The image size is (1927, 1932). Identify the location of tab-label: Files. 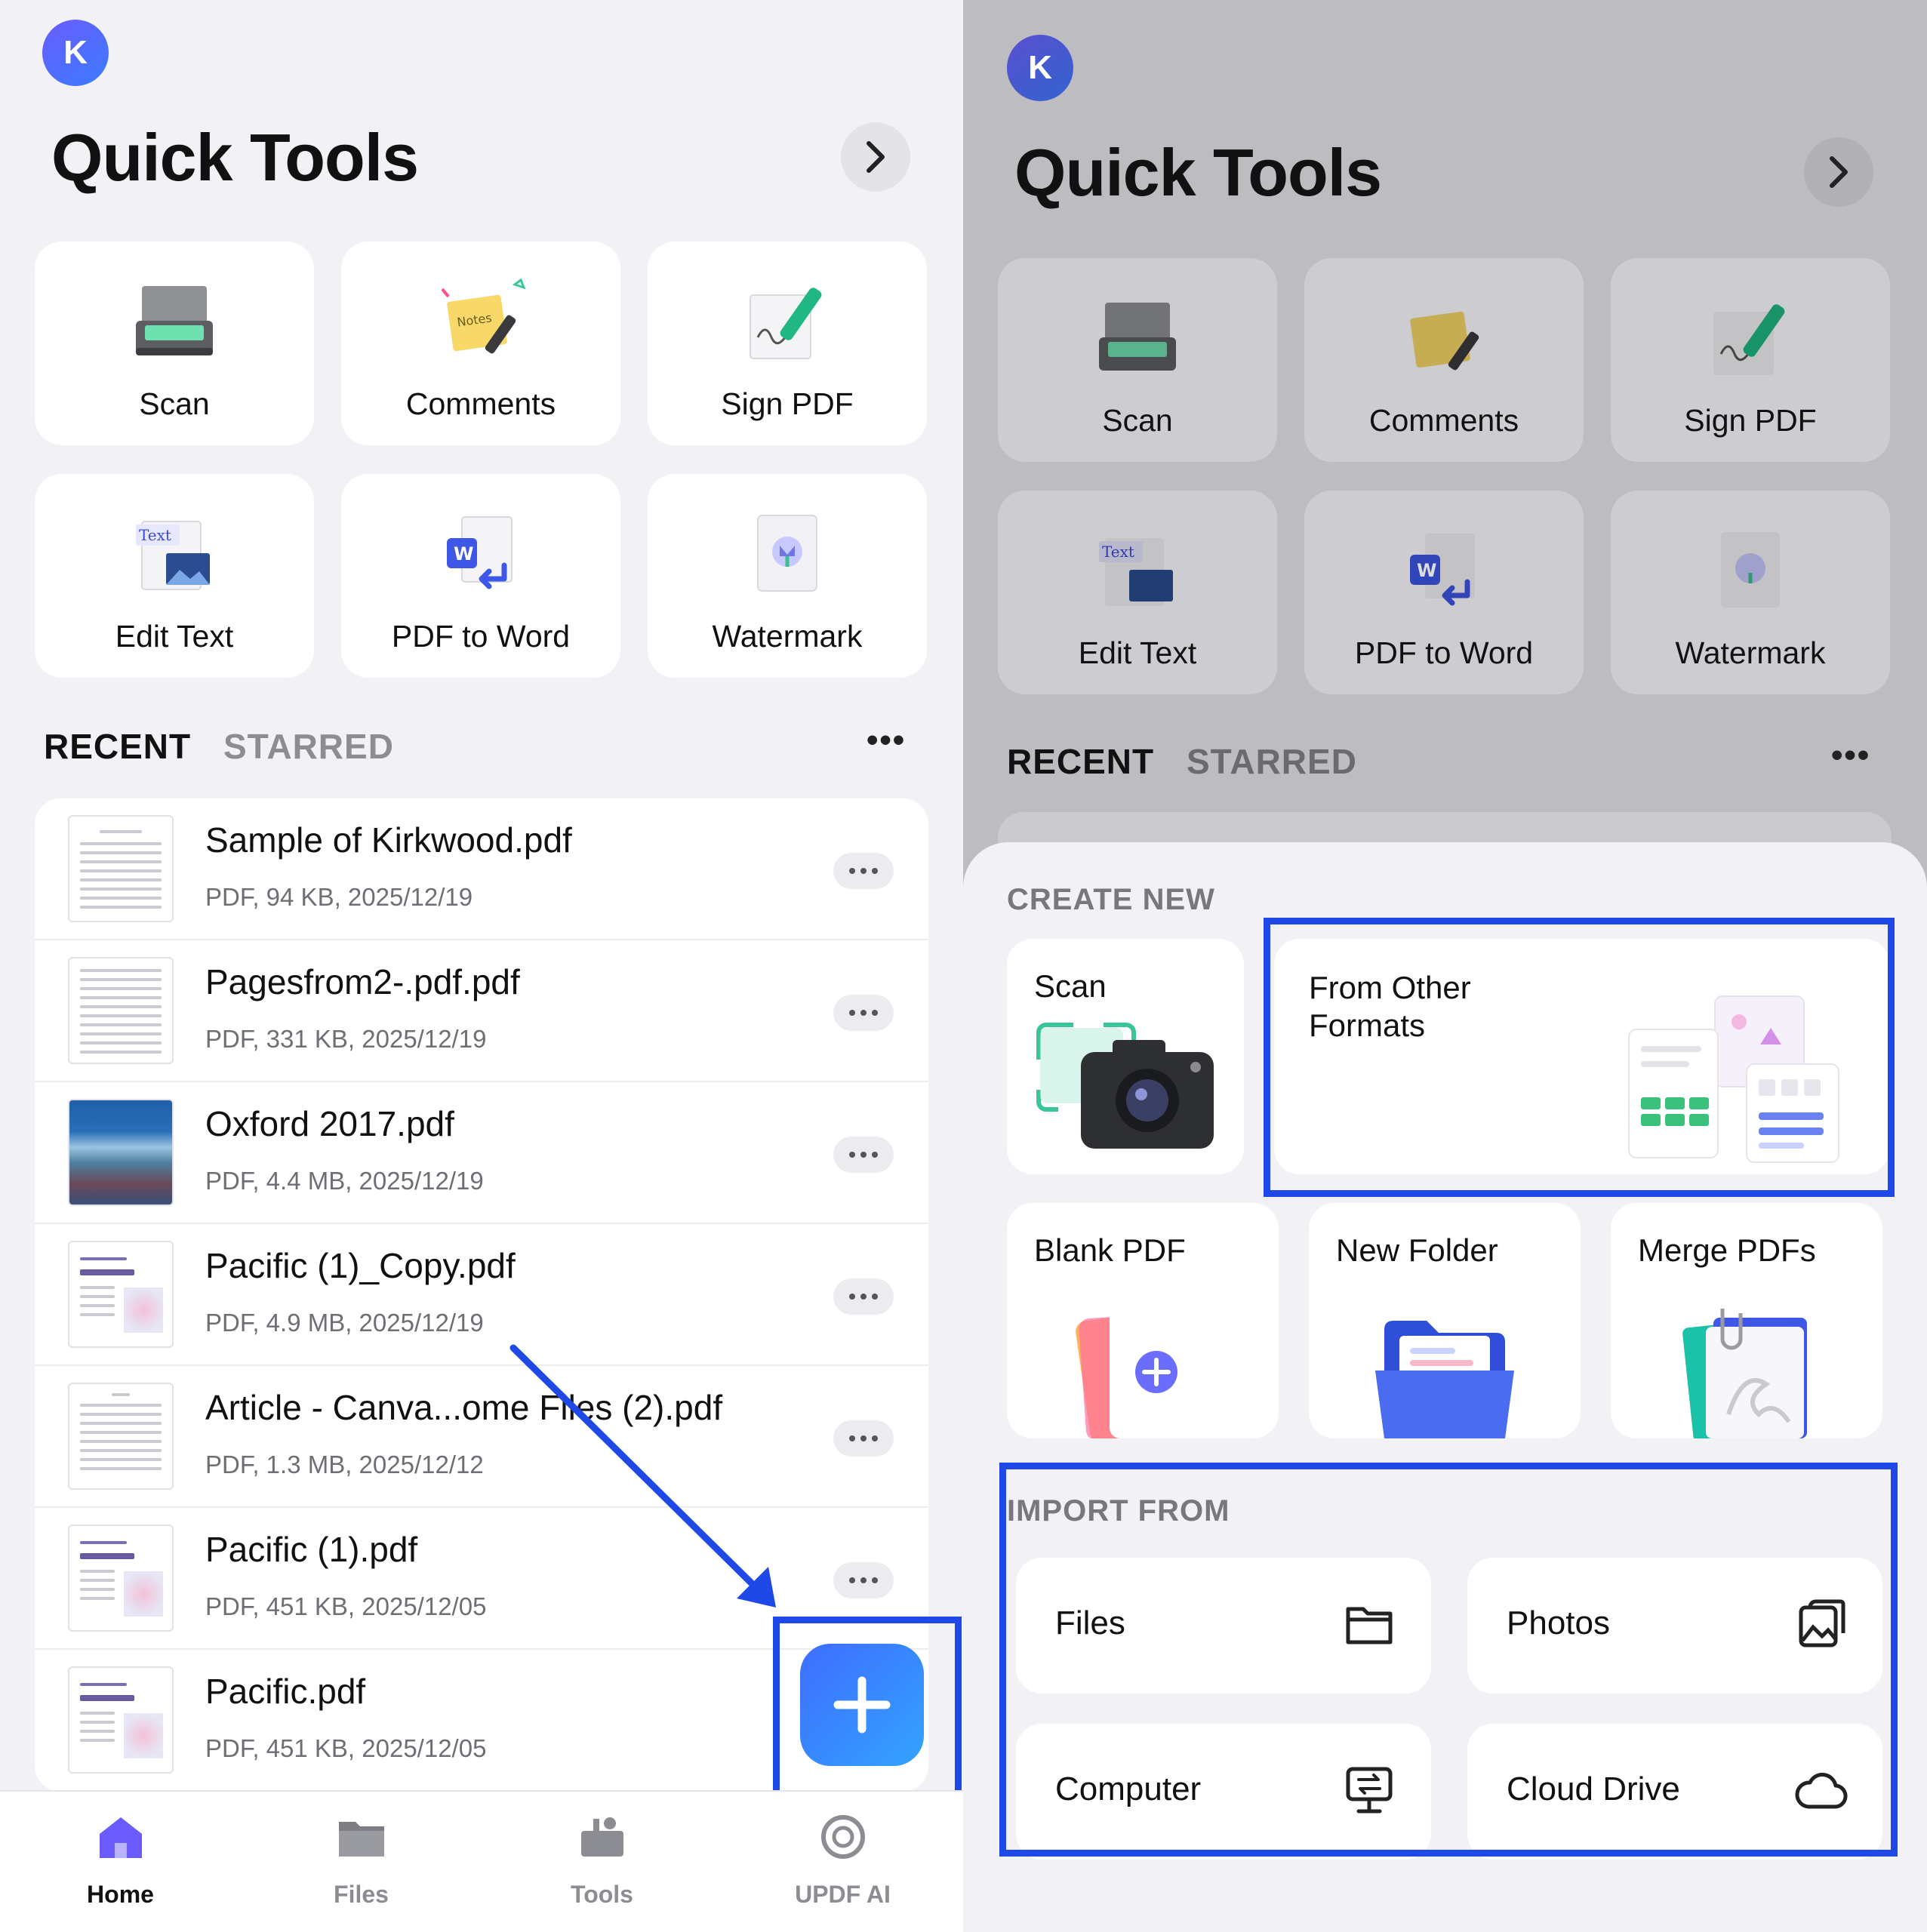
(361, 1894).